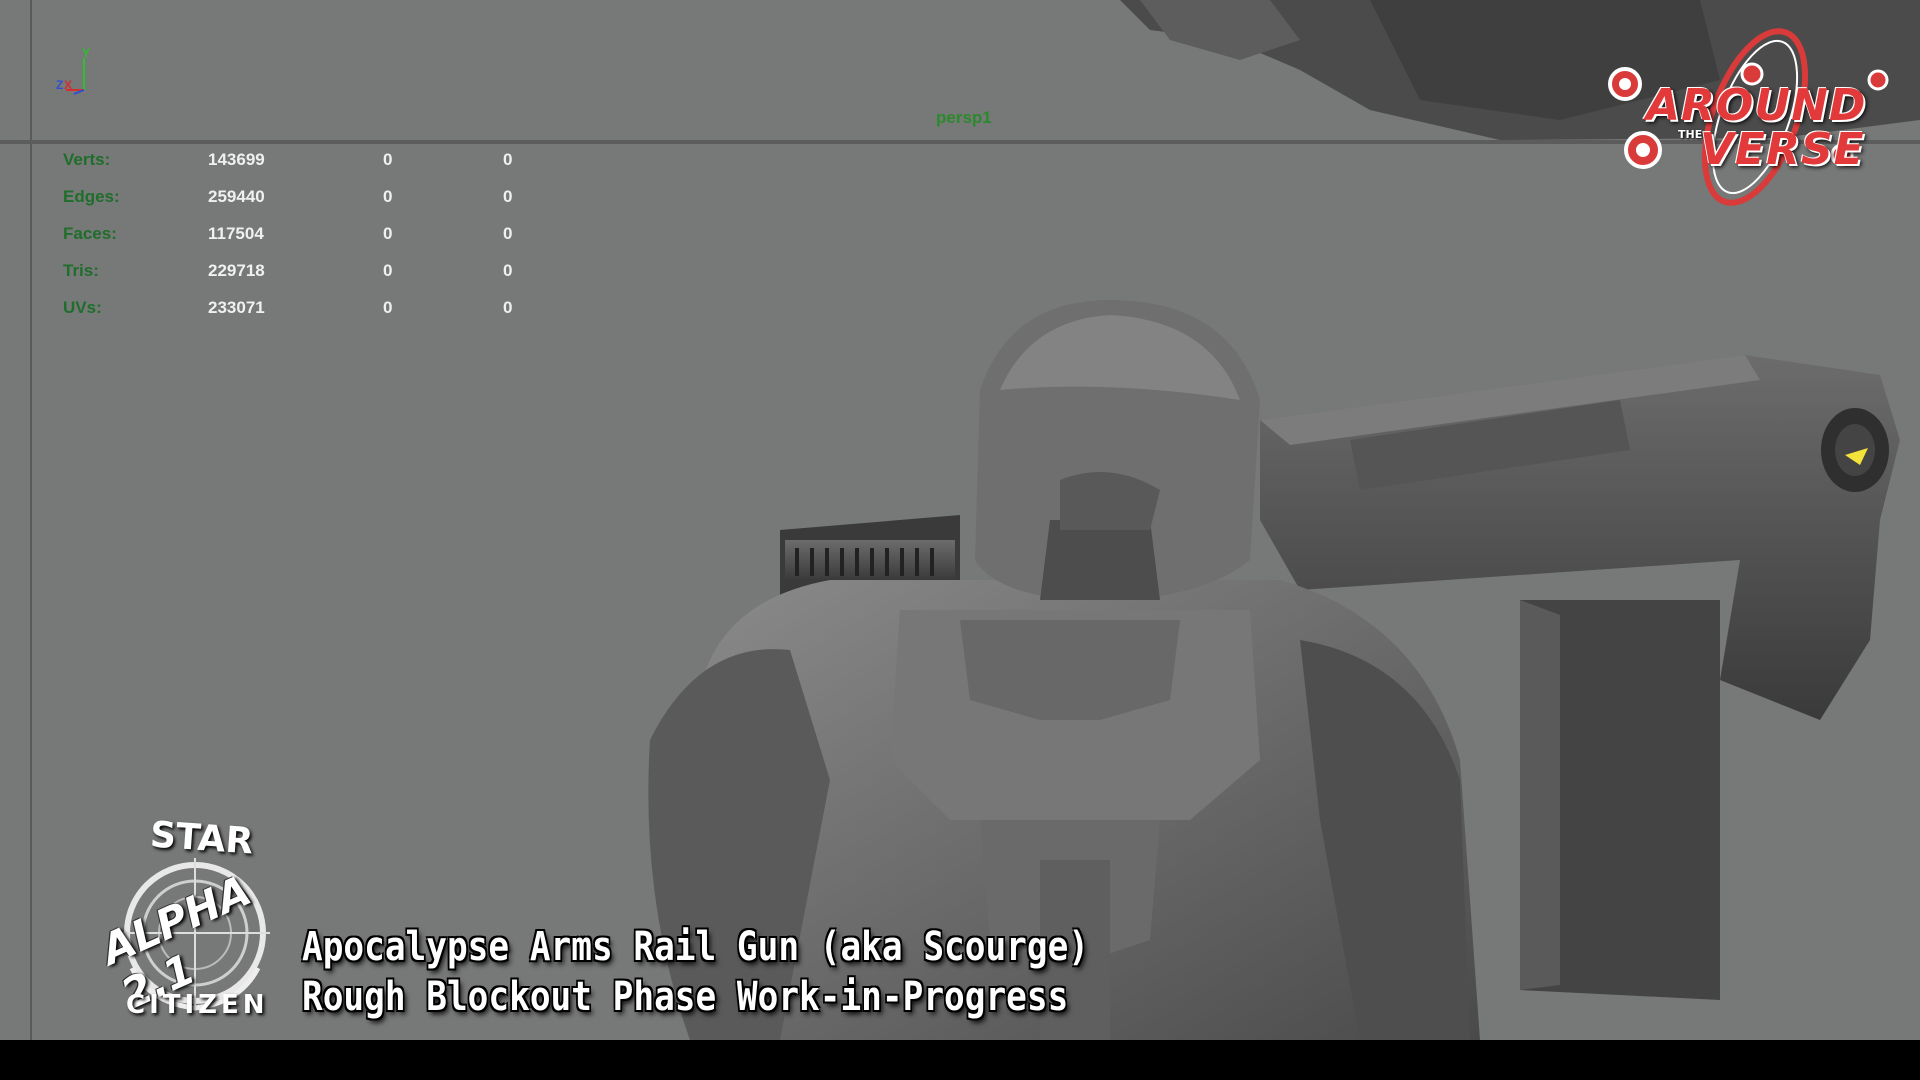 The height and width of the screenshot is (1080, 1920). Describe the element at coordinates (1690, 134) in the screenshot. I see `atv-logo-the: THE` at that location.